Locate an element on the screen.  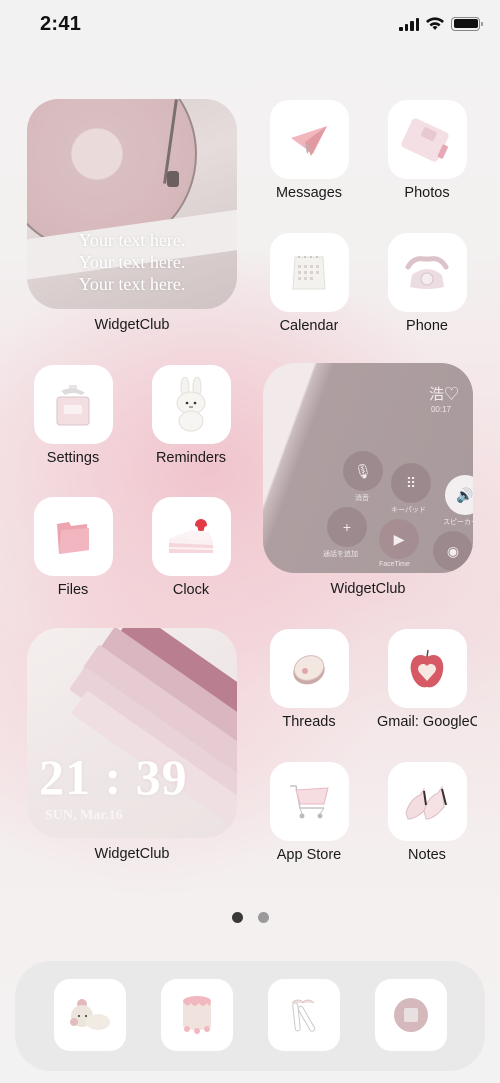
app-app-store: App Store is located at coordinates (309, 812).